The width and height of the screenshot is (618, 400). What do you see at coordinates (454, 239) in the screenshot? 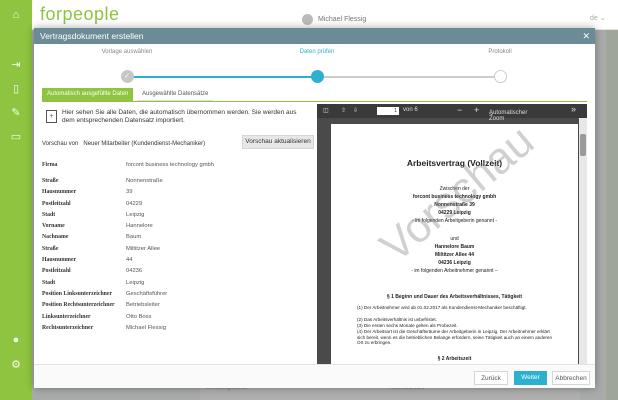
I see `doc-and: und` at bounding box center [454, 239].